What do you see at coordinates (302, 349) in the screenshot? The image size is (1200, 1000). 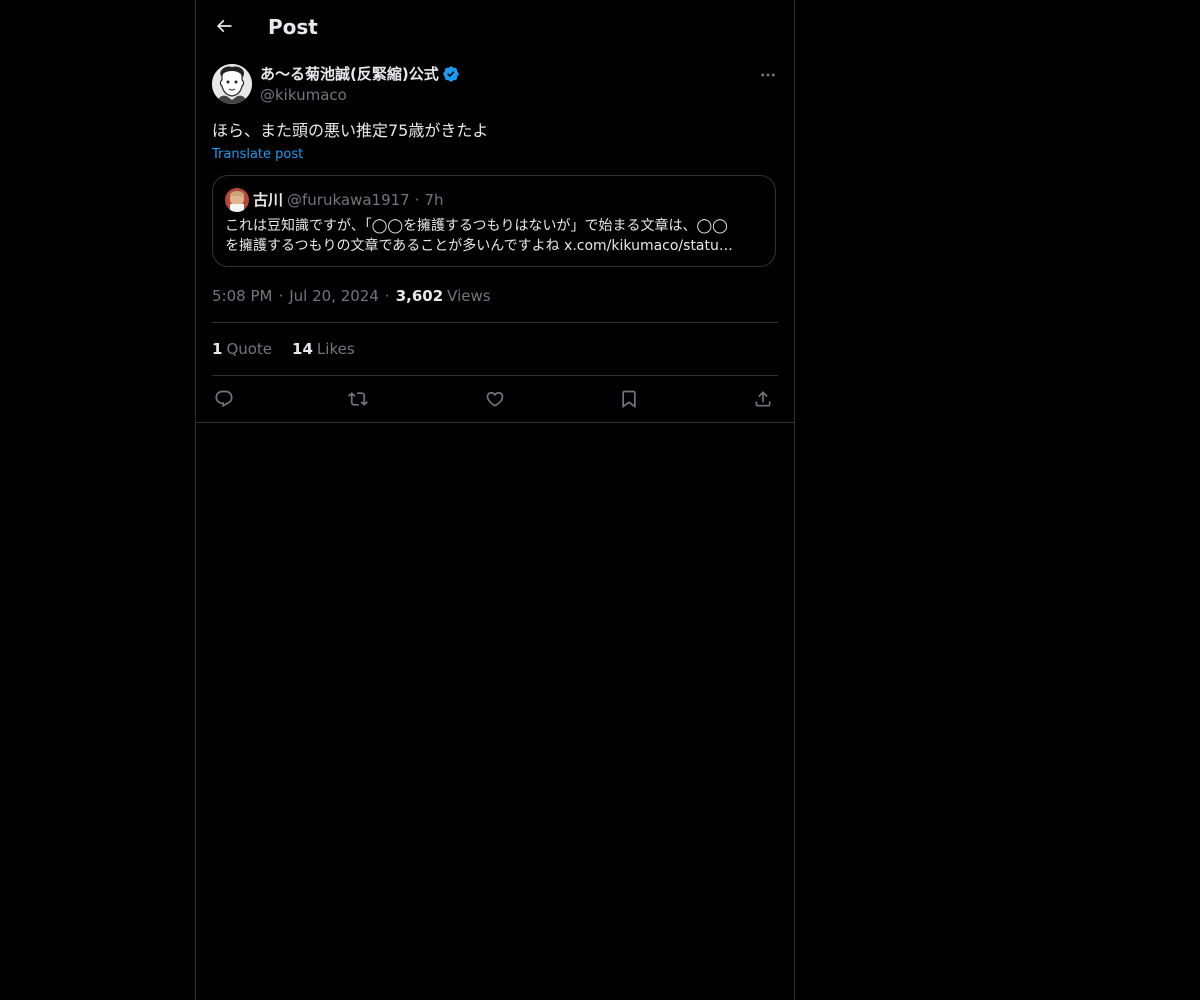 I see `likes-count: 14` at bounding box center [302, 349].